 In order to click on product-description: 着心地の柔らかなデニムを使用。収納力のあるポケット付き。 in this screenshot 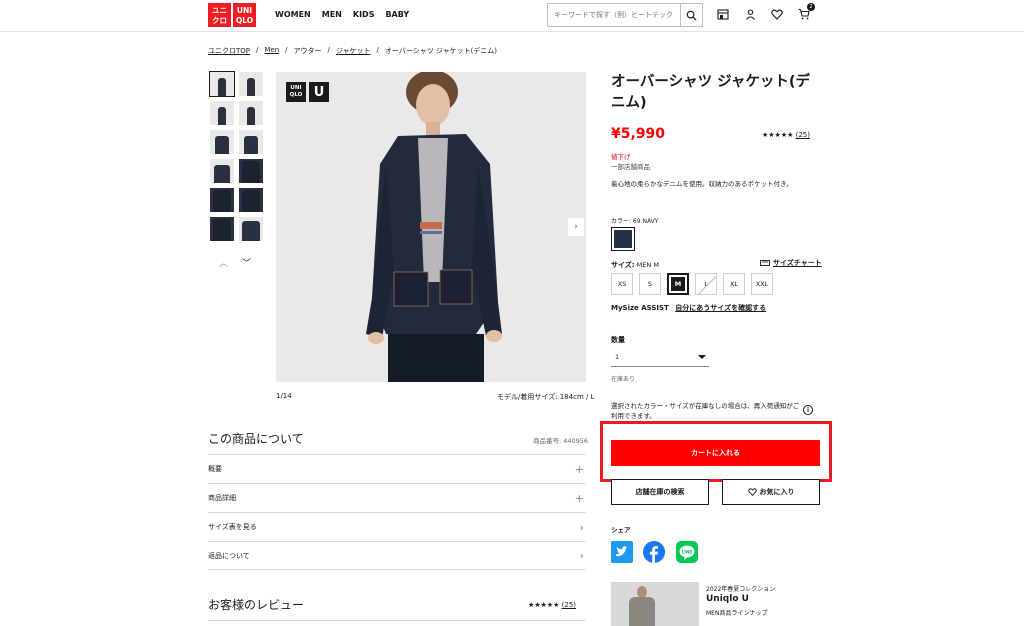, I will do `click(702, 184)`.